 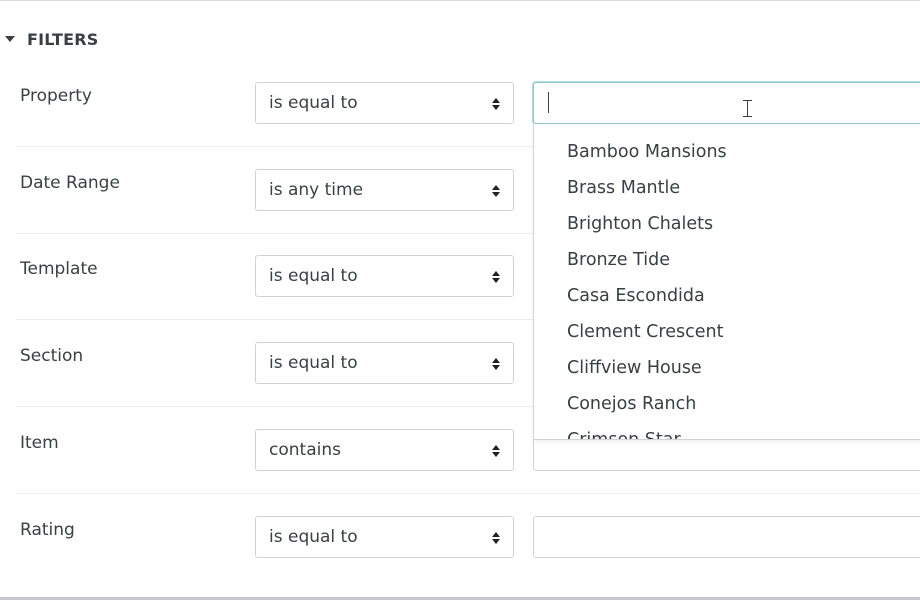 What do you see at coordinates (47, 530) in the screenshot?
I see `filter-label: Rating` at bounding box center [47, 530].